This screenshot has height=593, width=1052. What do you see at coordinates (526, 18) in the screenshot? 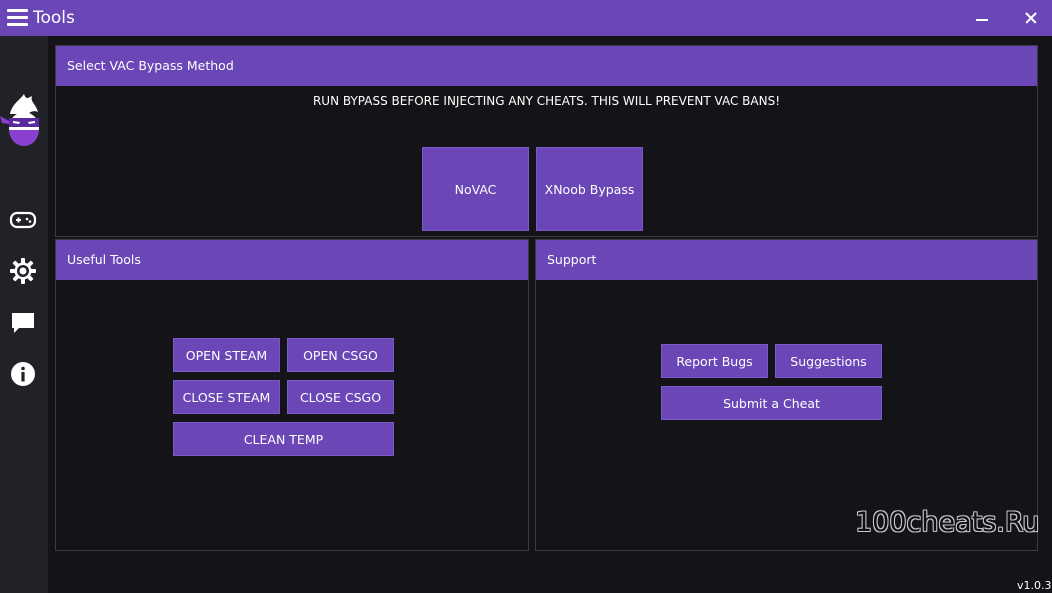
I see `title-bar: Tools` at bounding box center [526, 18].